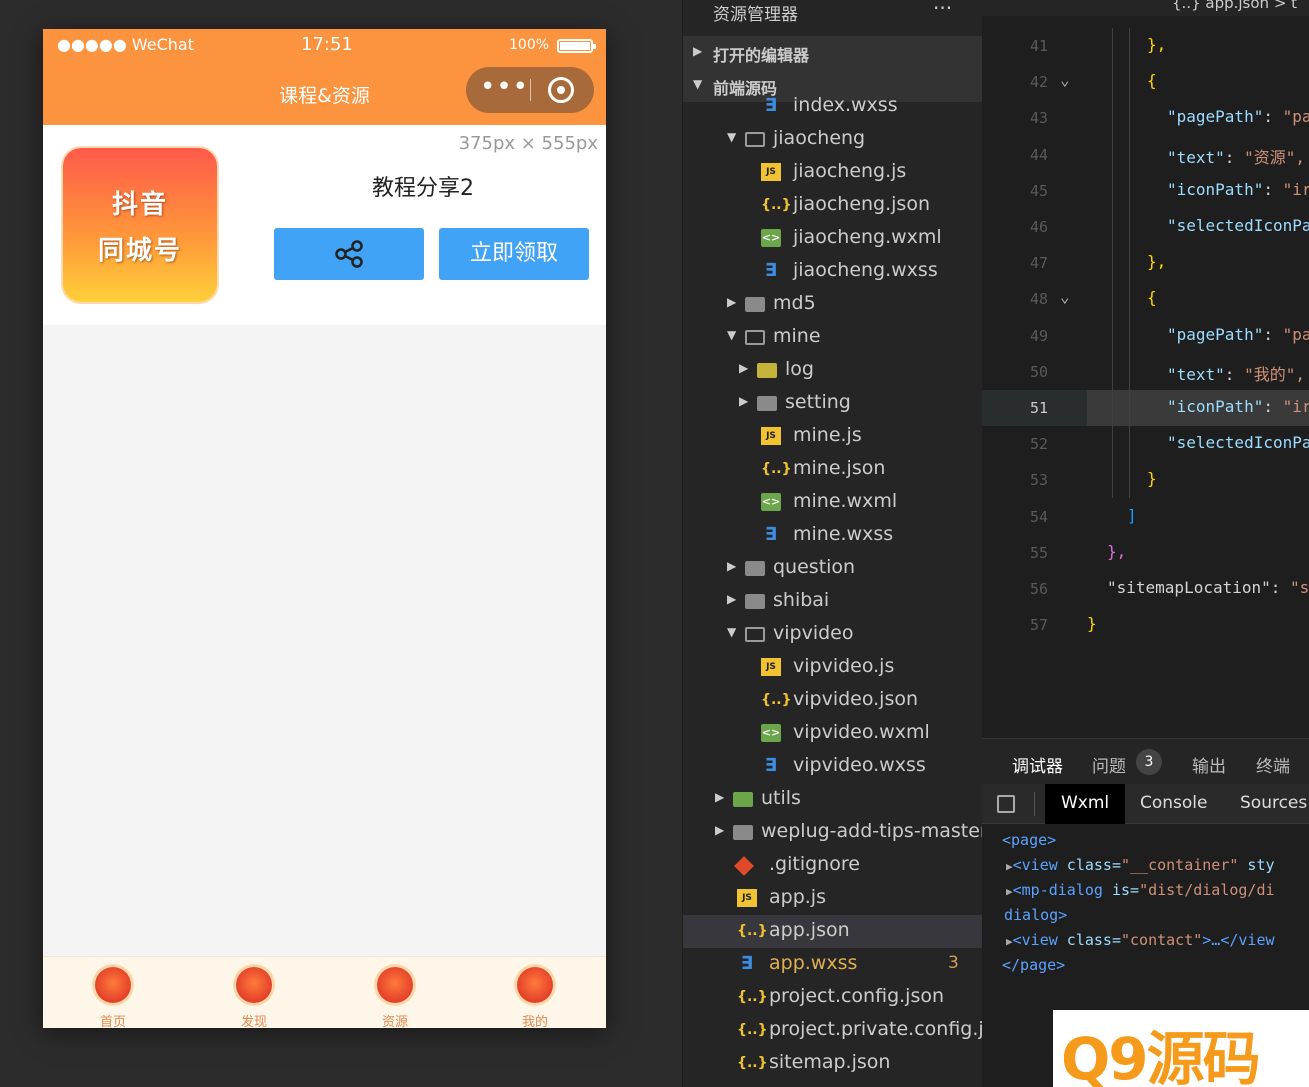 Image resolution: width=1309 pixels, height=1087 pixels. What do you see at coordinates (1038, 263) in the screenshot?
I see `line-number: 47` at bounding box center [1038, 263].